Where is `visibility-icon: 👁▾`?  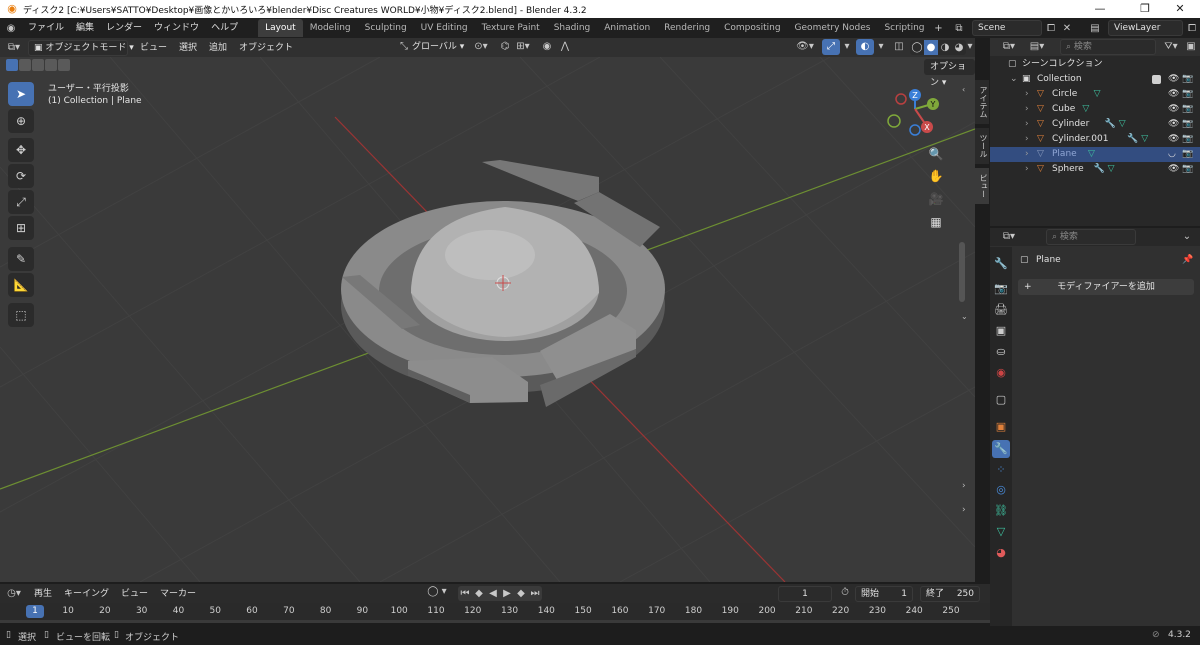
visibility-icon: 👁▾ is located at coordinates (805, 46).